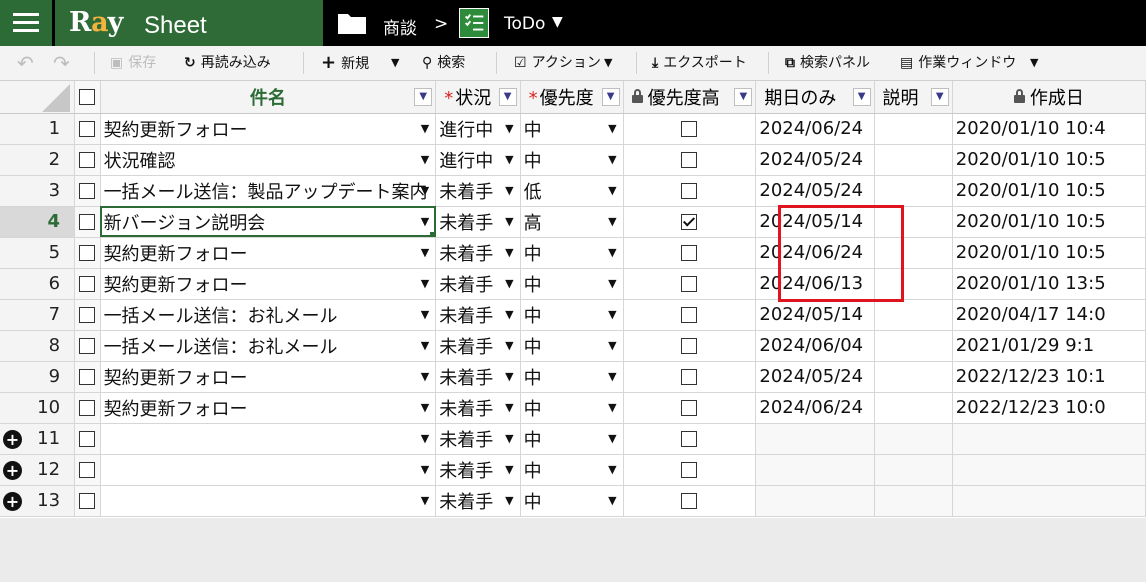 This screenshot has width=1146, height=582. I want to click on cell-created: 2020/01/10 13:5, so click(1049, 284).